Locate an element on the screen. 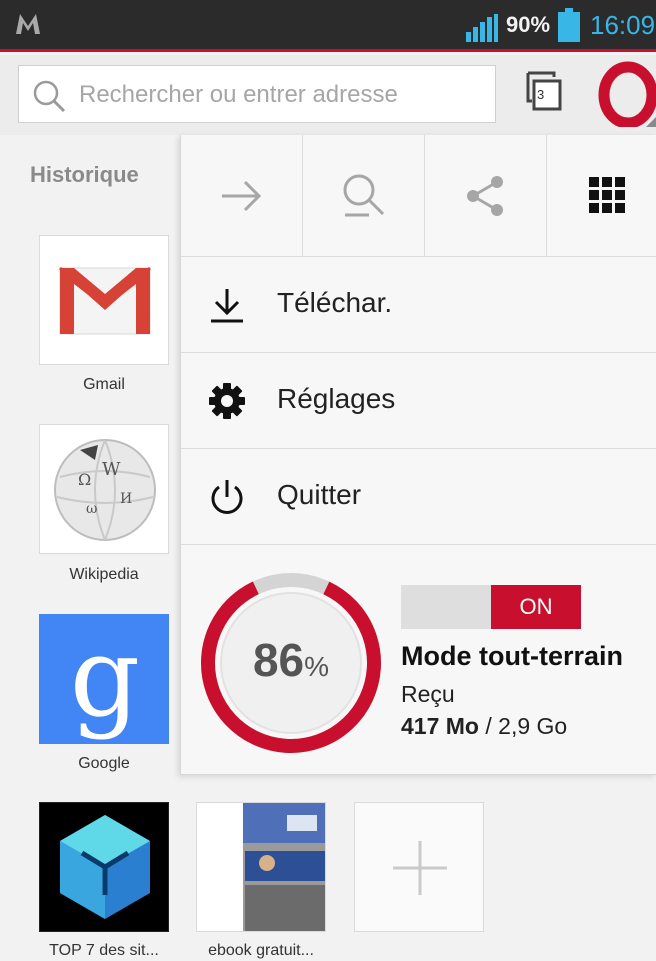 The image size is (656, 961). savings-percent: 86% is located at coordinates (291, 660).